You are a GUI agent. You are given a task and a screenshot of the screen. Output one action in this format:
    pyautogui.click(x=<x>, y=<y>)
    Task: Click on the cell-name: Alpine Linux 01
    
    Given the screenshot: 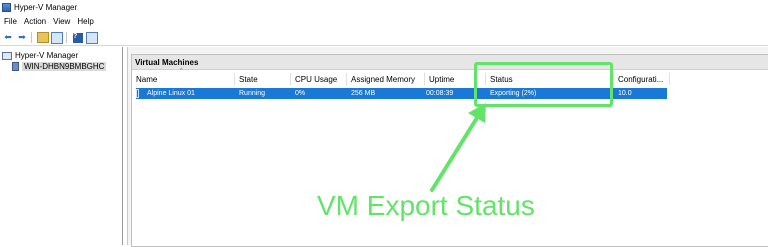 What is the action you would take?
    pyautogui.click(x=171, y=93)
    